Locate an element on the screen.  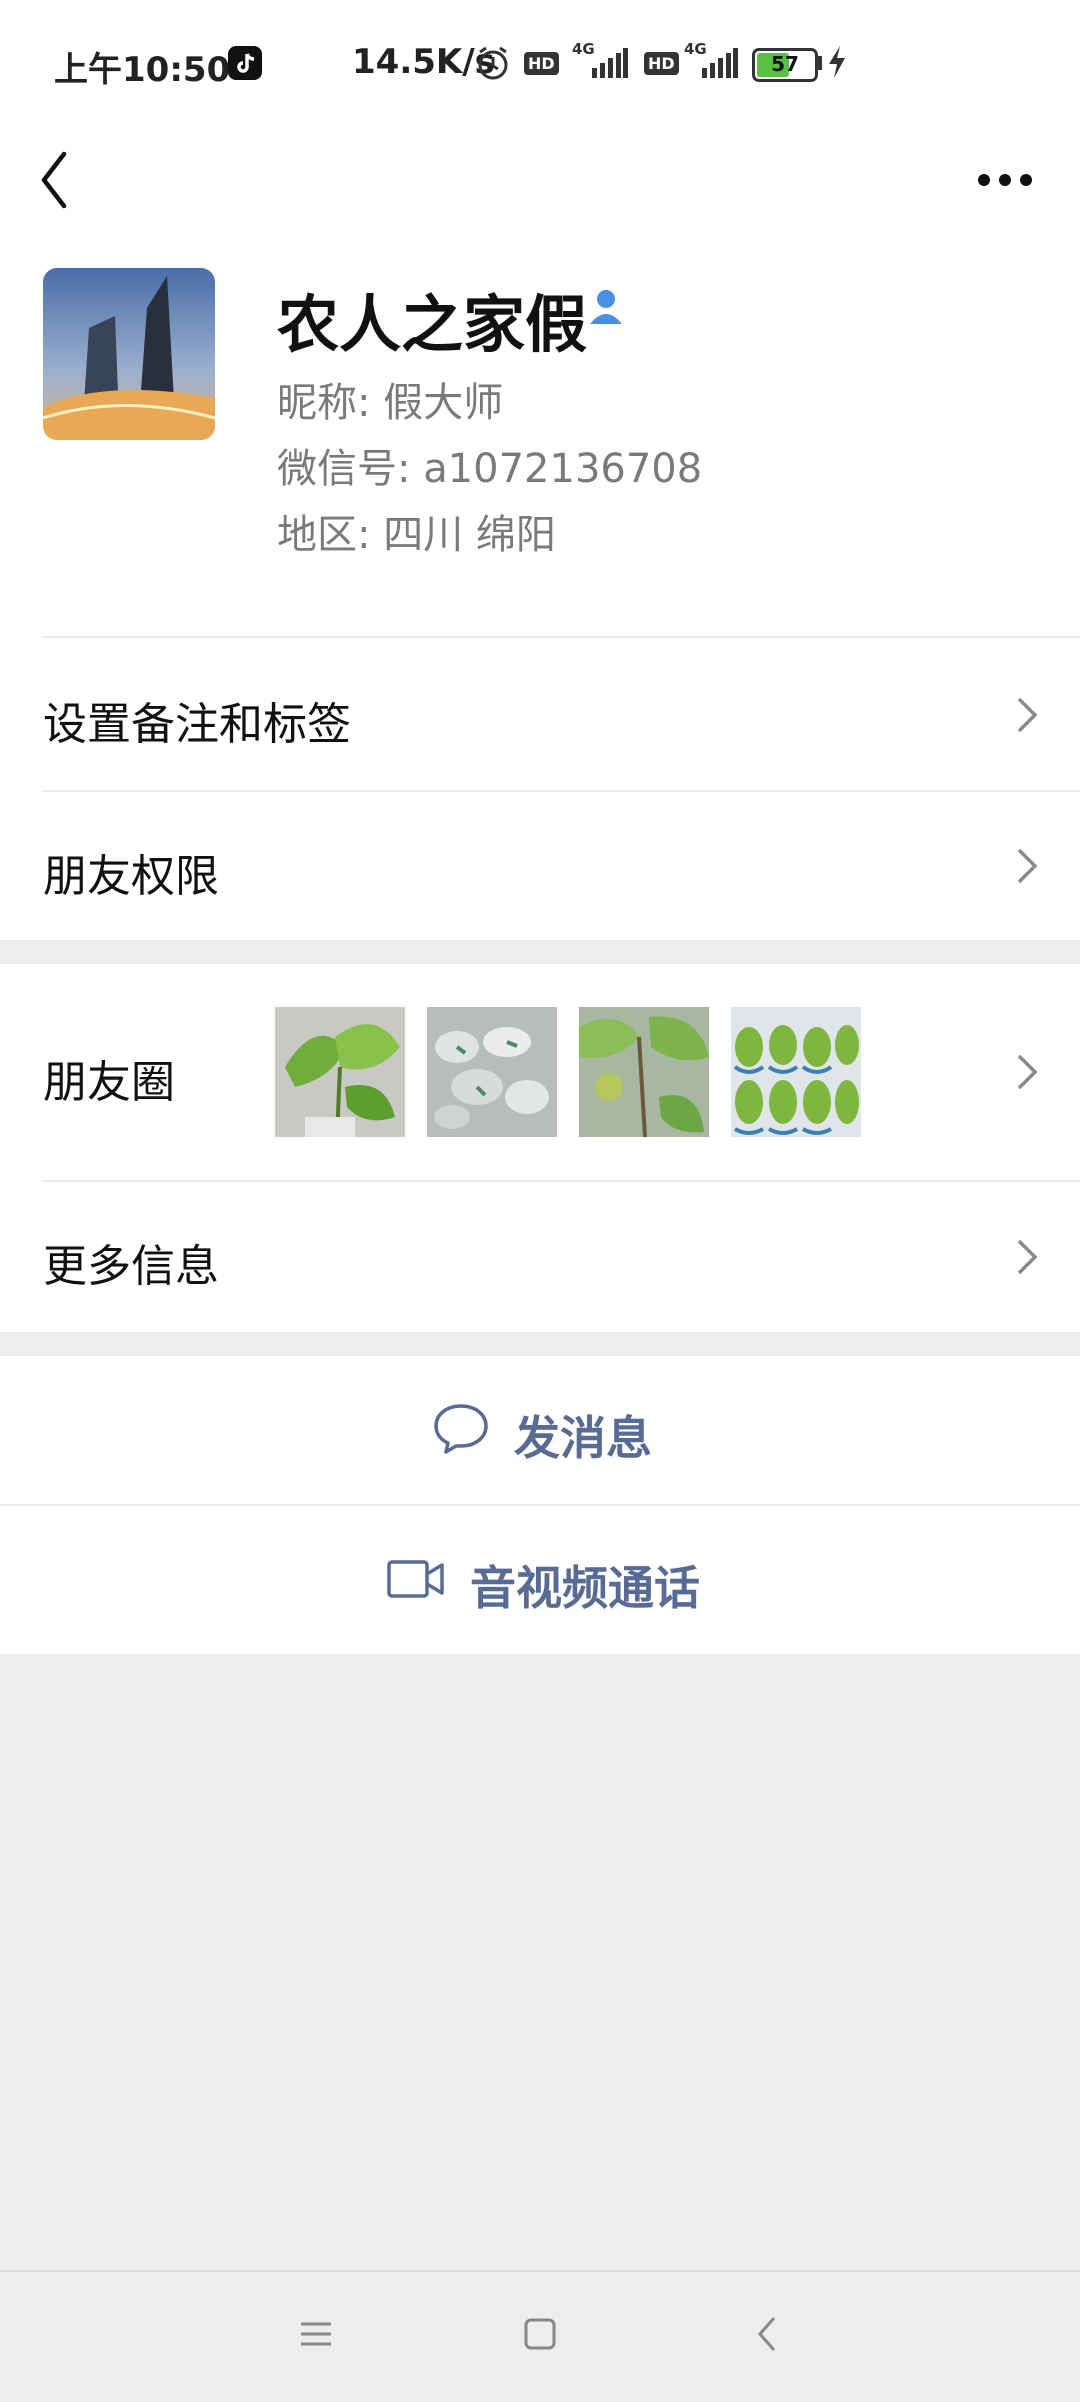
settings-group: 设置备注和标签 朋友权限 is located at coordinates (540, 790).